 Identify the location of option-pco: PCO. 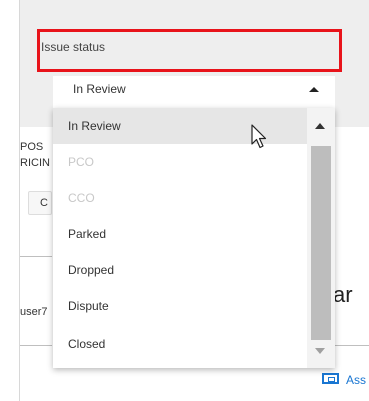
(81, 162).